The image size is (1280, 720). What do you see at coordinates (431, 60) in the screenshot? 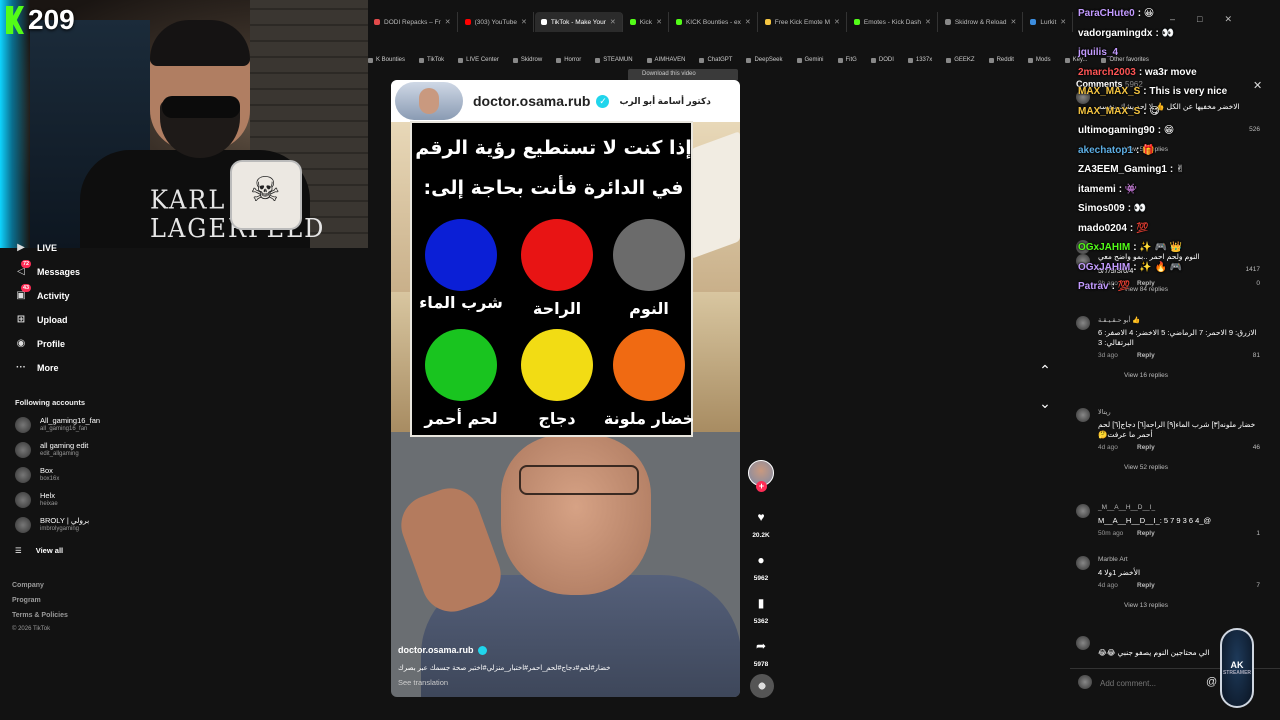
I see `bookmark-item: TikTok` at bounding box center [431, 60].